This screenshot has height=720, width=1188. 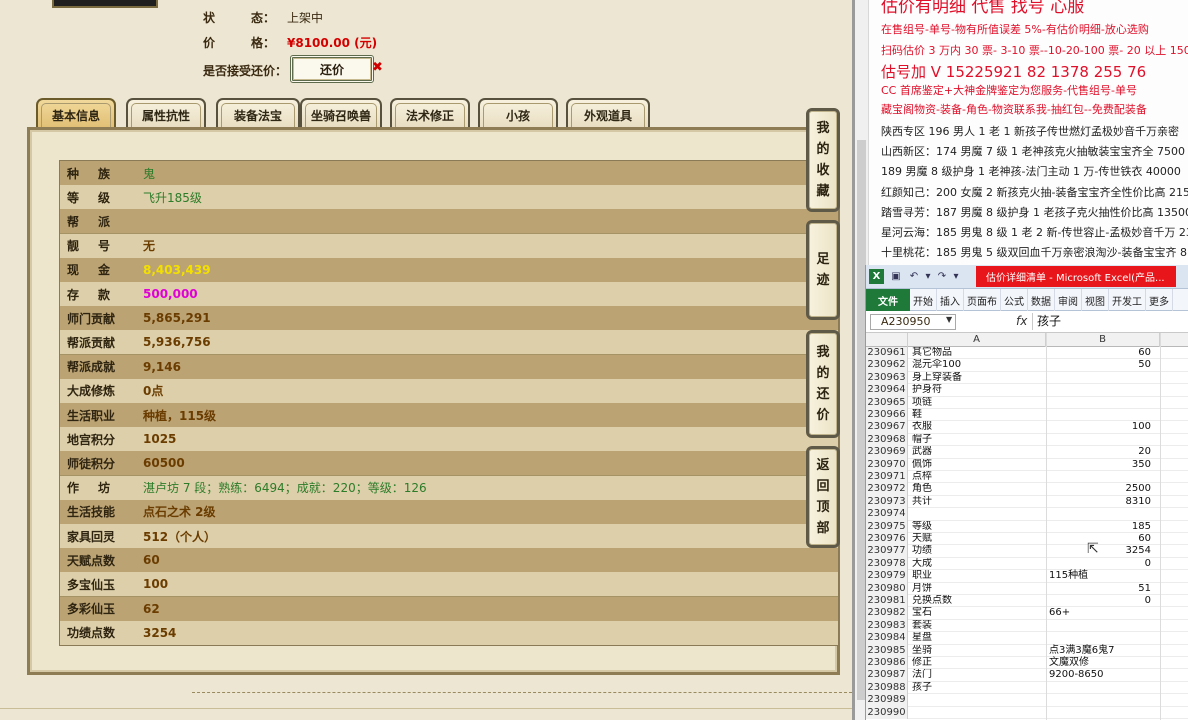 I want to click on ribbon-tab-review: 审阅, so click(x=1068, y=300).